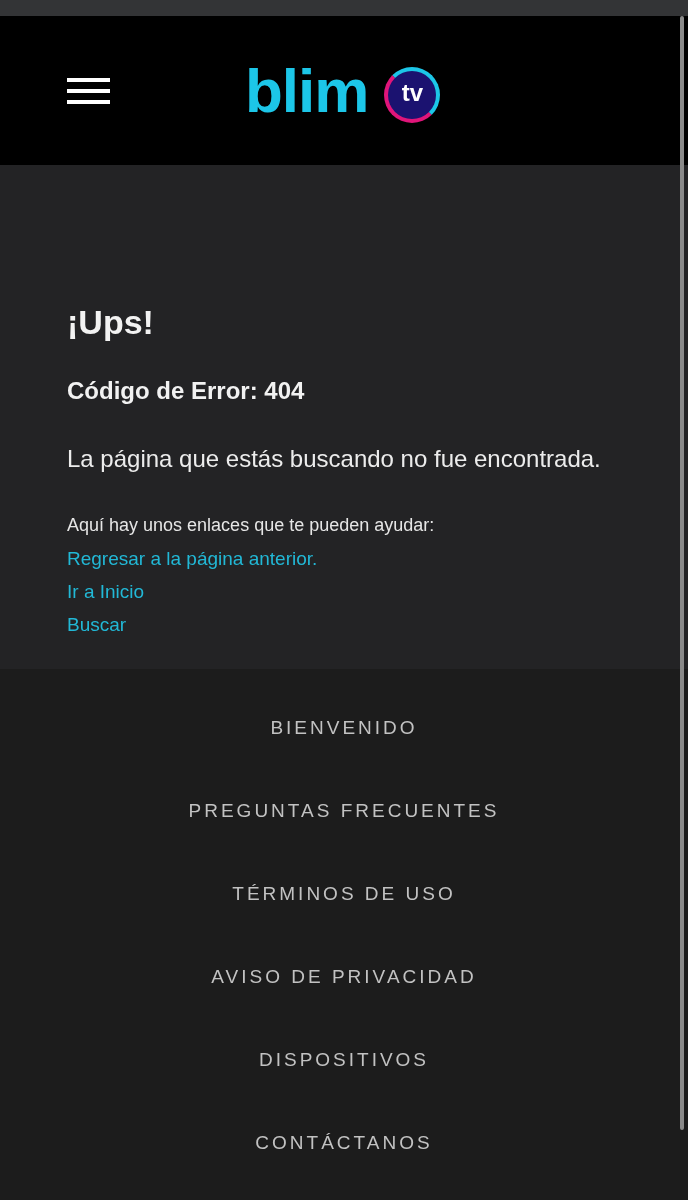 The width and height of the screenshot is (688, 1200). Describe the element at coordinates (344, 1143) in the screenshot. I see `footer-link: CONTÁCTANOS` at that location.